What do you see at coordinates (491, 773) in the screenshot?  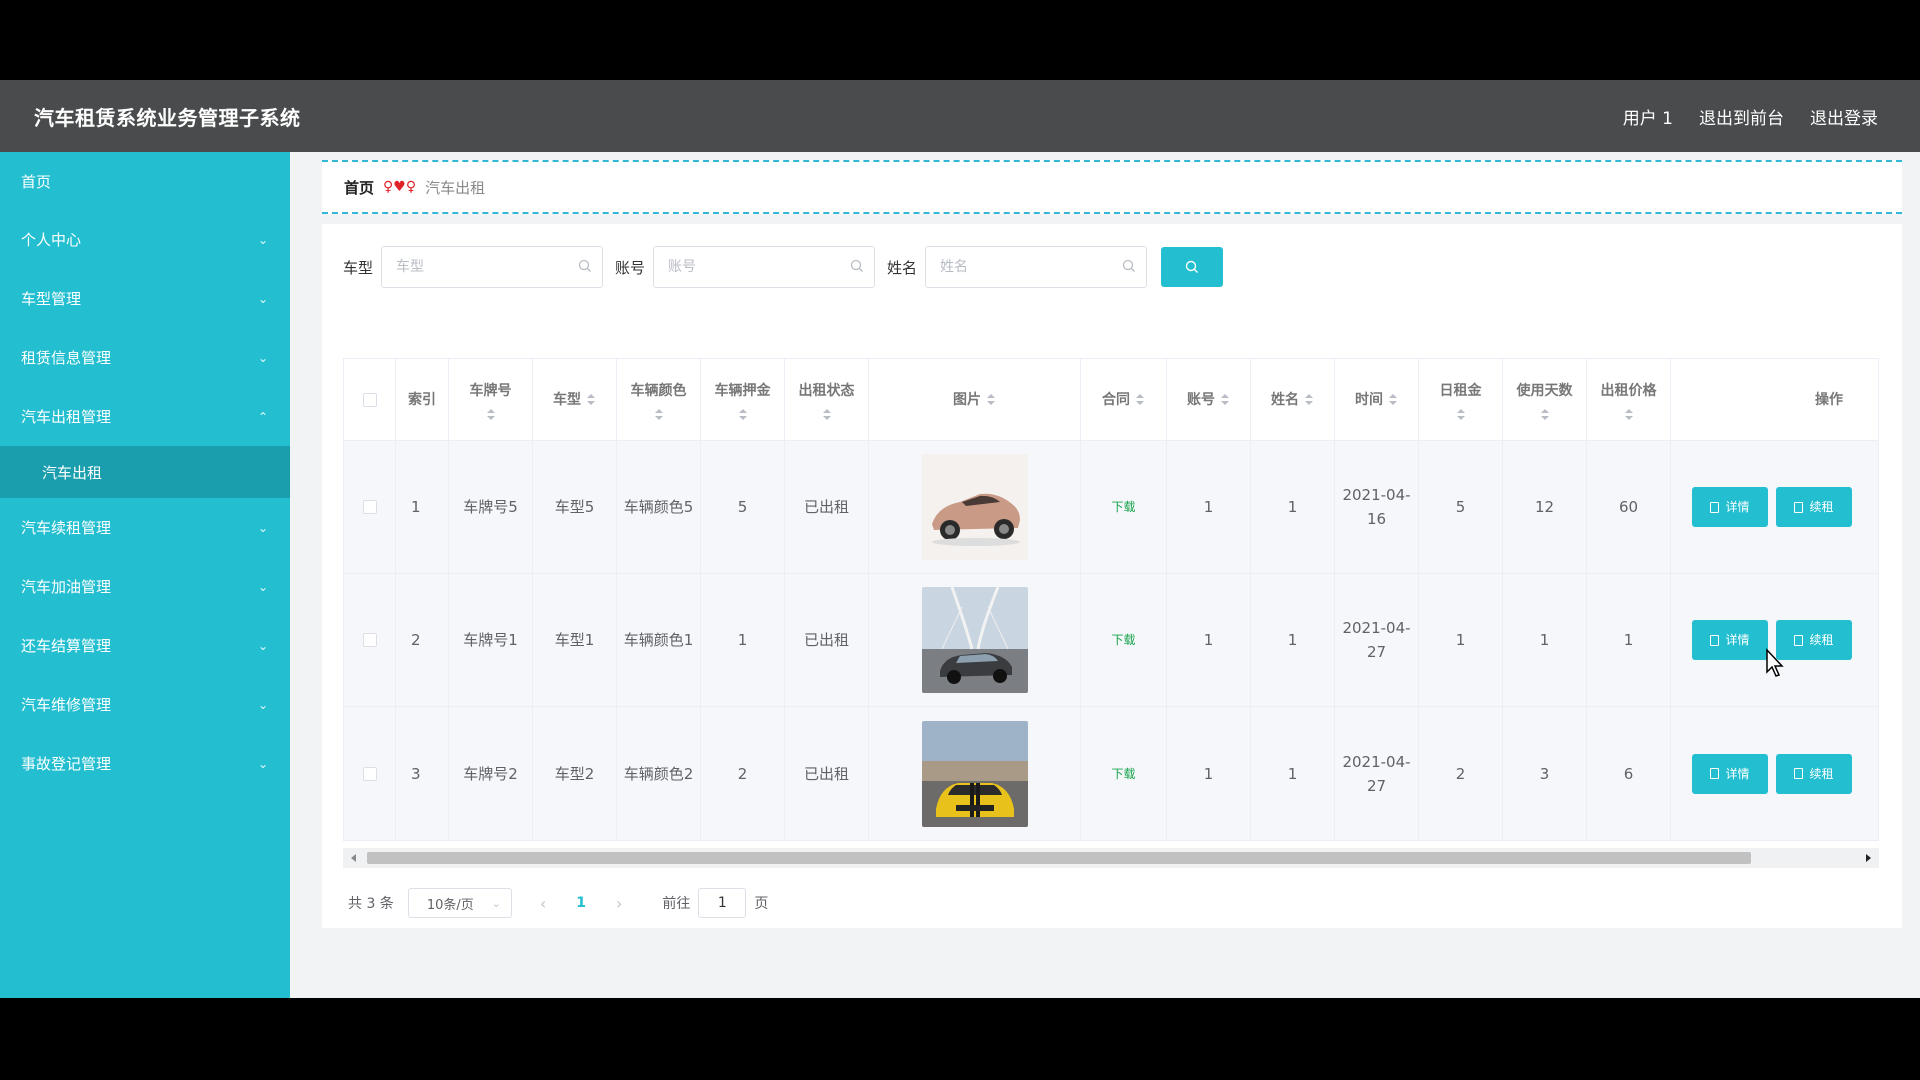 I see `cell-plate: 车牌号2` at bounding box center [491, 773].